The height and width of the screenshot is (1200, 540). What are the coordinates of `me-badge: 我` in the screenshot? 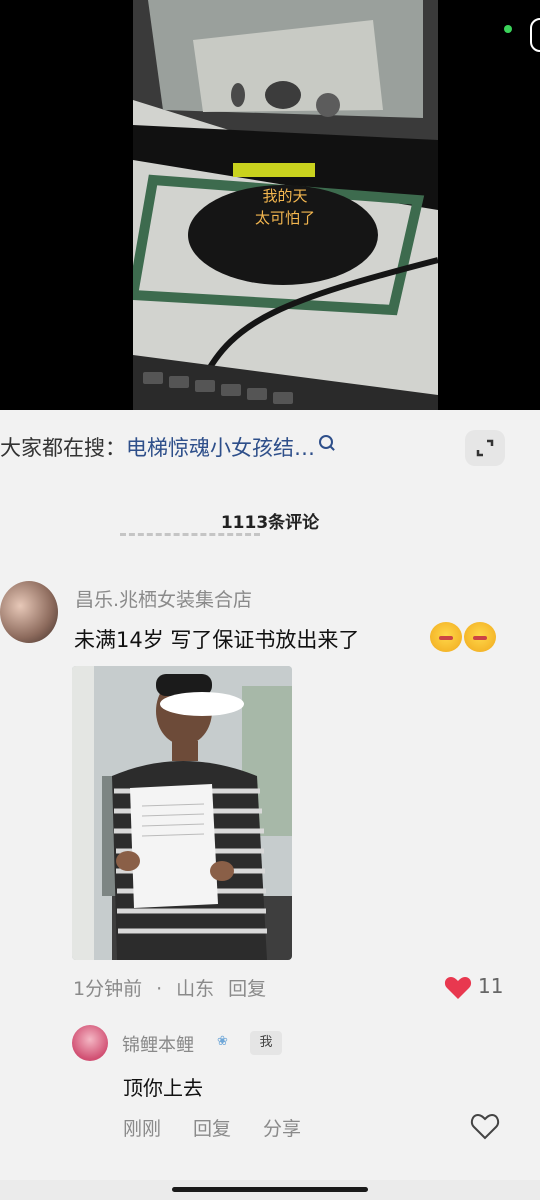 It's located at (266, 1043).